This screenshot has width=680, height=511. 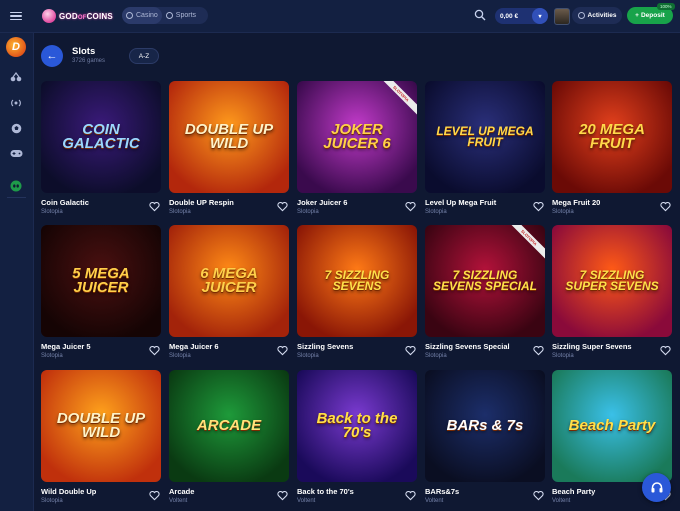 I want to click on game-name: Sizzling Sevens, so click(x=325, y=346).